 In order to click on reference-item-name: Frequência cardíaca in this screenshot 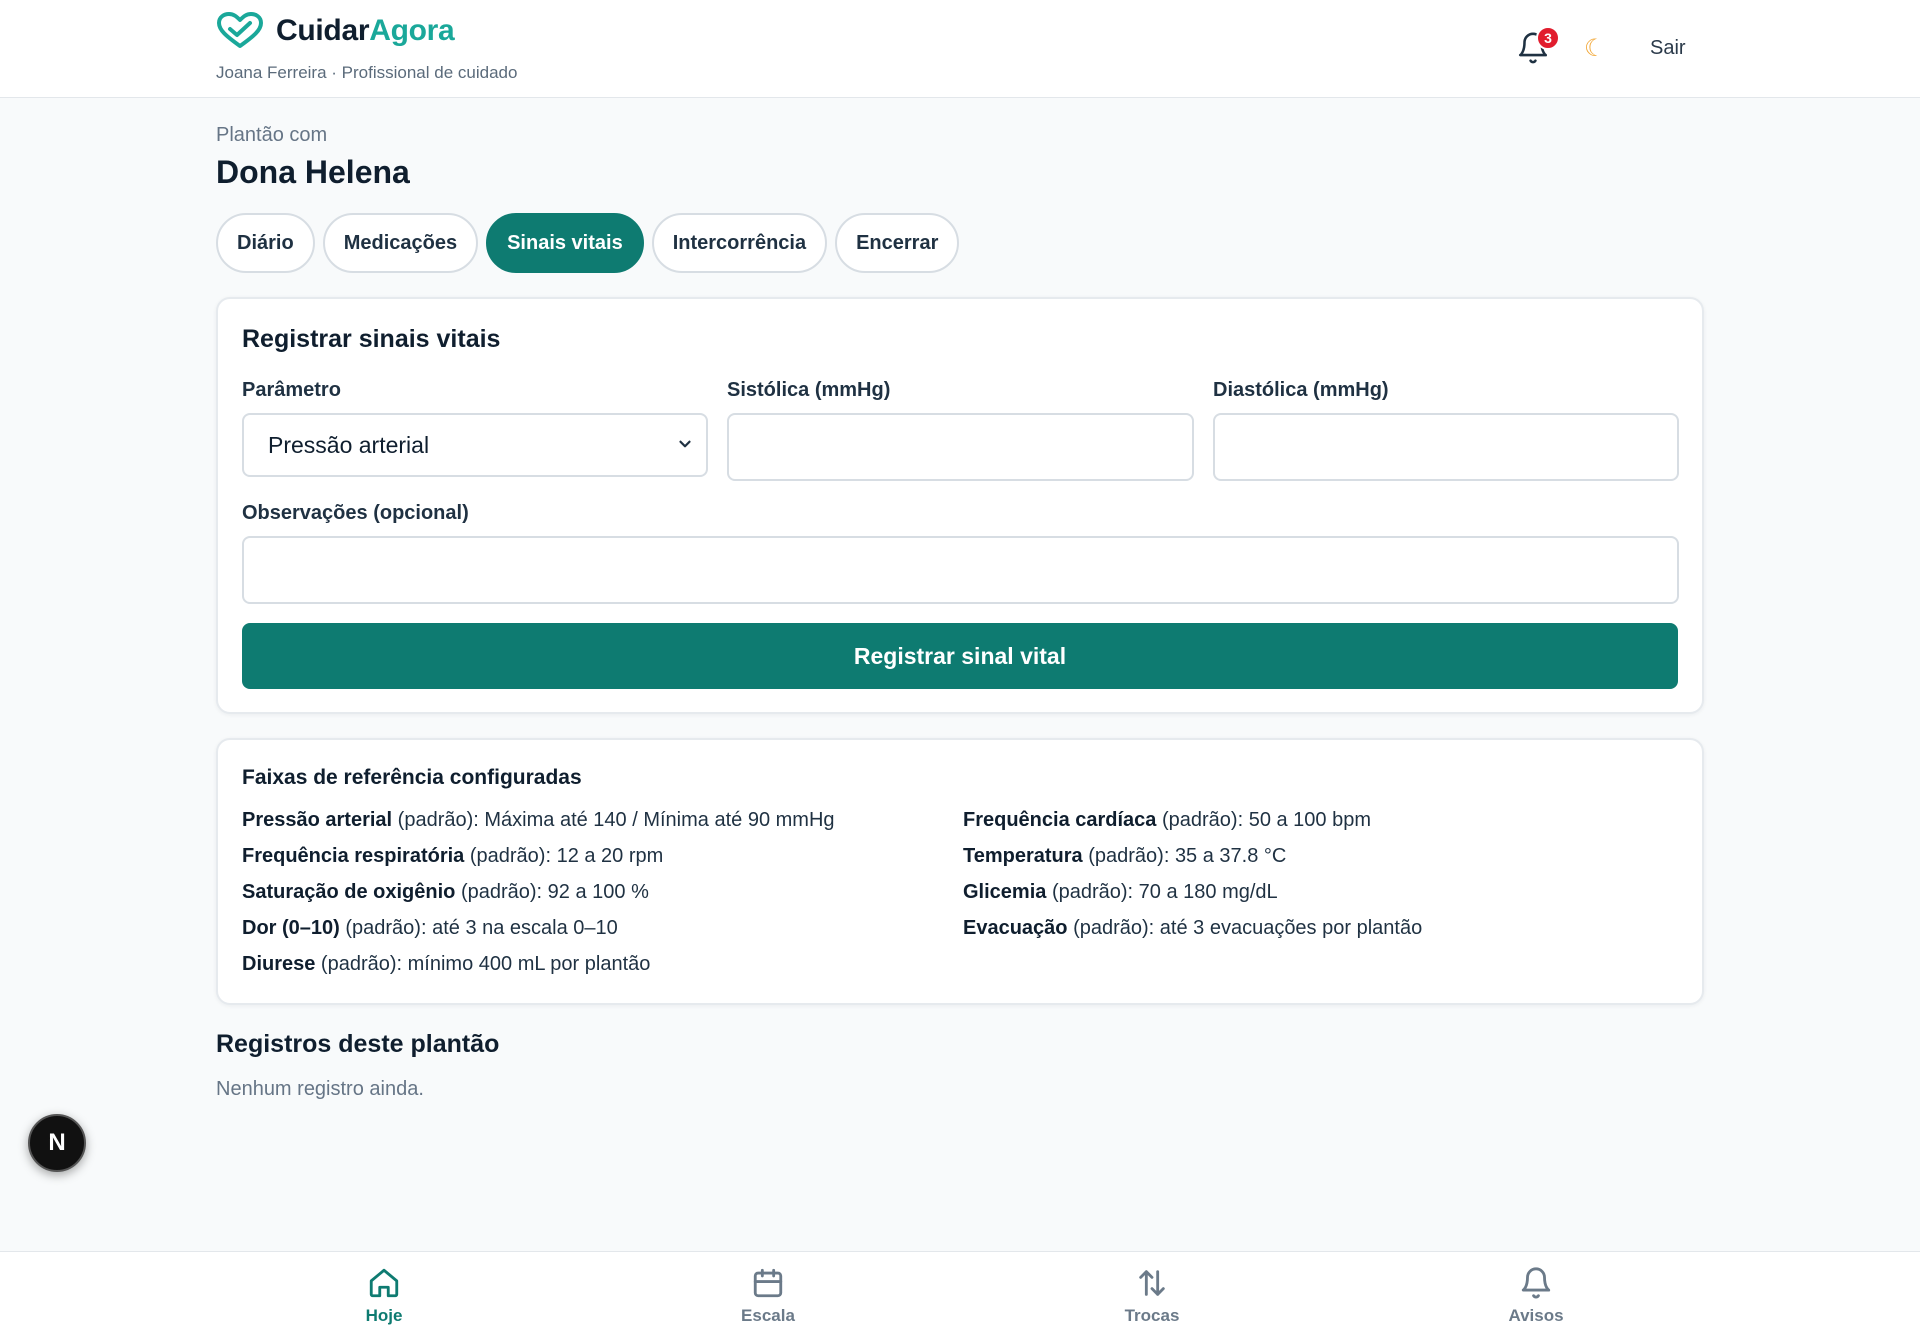, I will do `click(1060, 820)`.